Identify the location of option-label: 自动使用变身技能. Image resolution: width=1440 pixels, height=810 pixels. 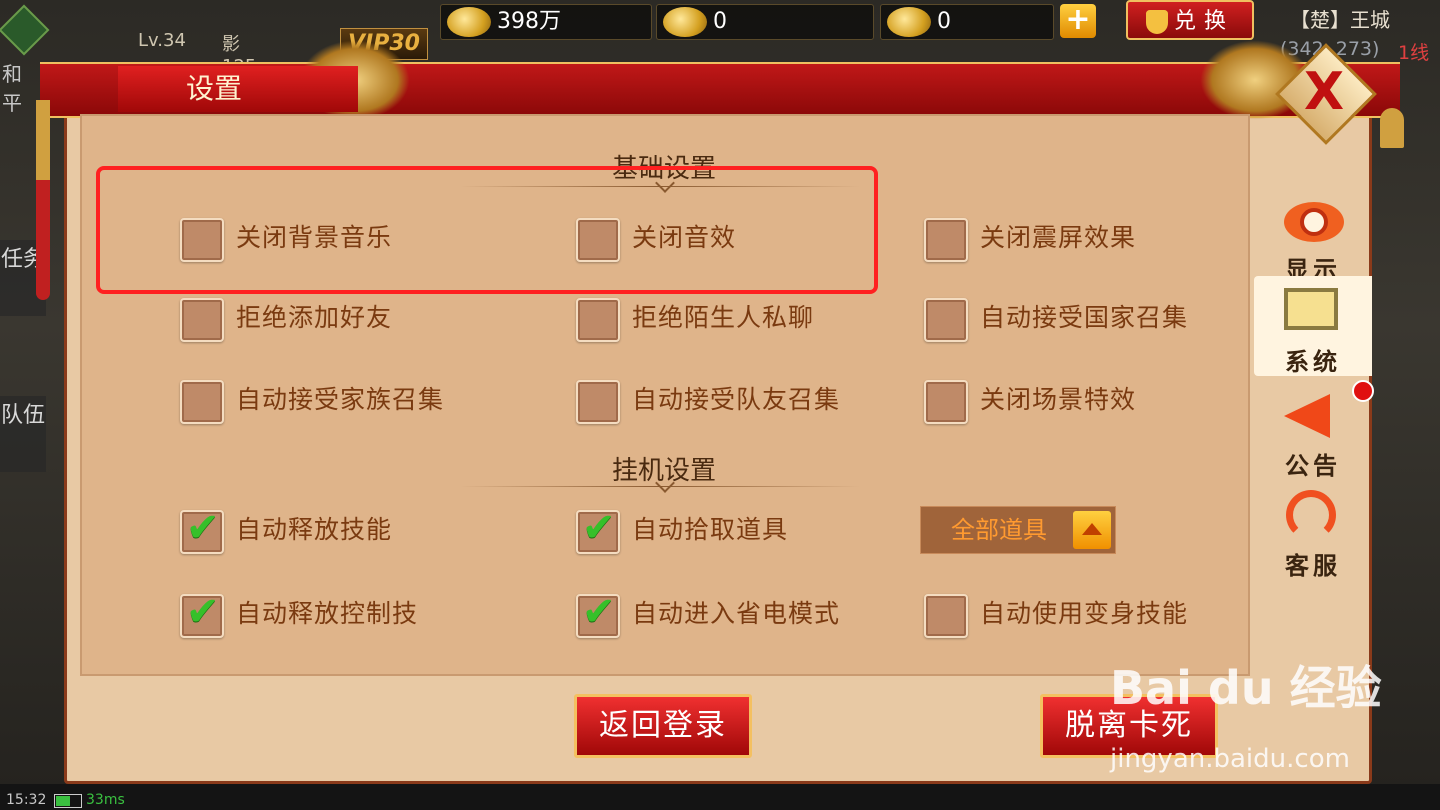
(1084, 613).